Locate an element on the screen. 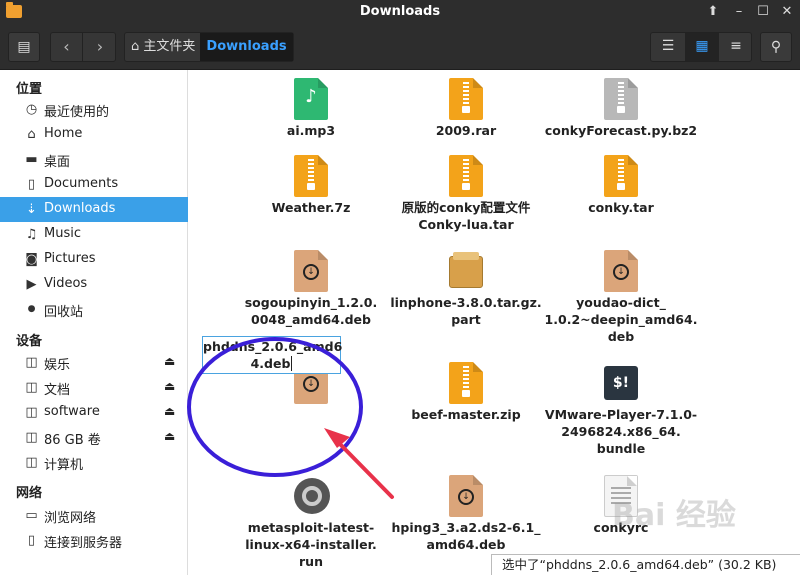 The height and width of the screenshot is (575, 800). camera-icon: ◙ is located at coordinates (31, 259).